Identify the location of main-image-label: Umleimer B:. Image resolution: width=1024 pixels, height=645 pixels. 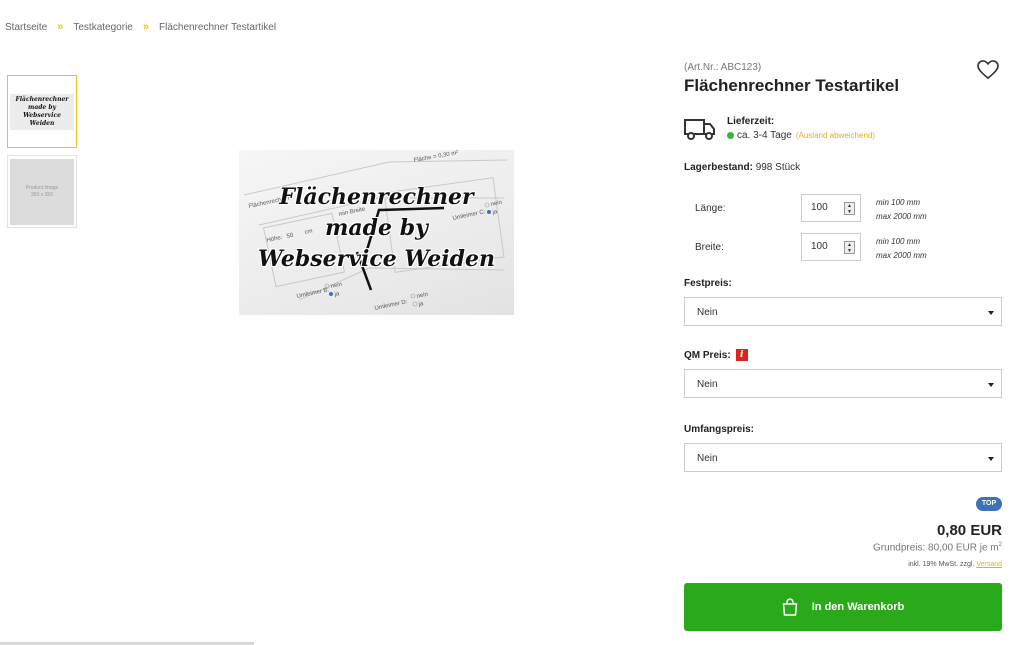
(313, 293).